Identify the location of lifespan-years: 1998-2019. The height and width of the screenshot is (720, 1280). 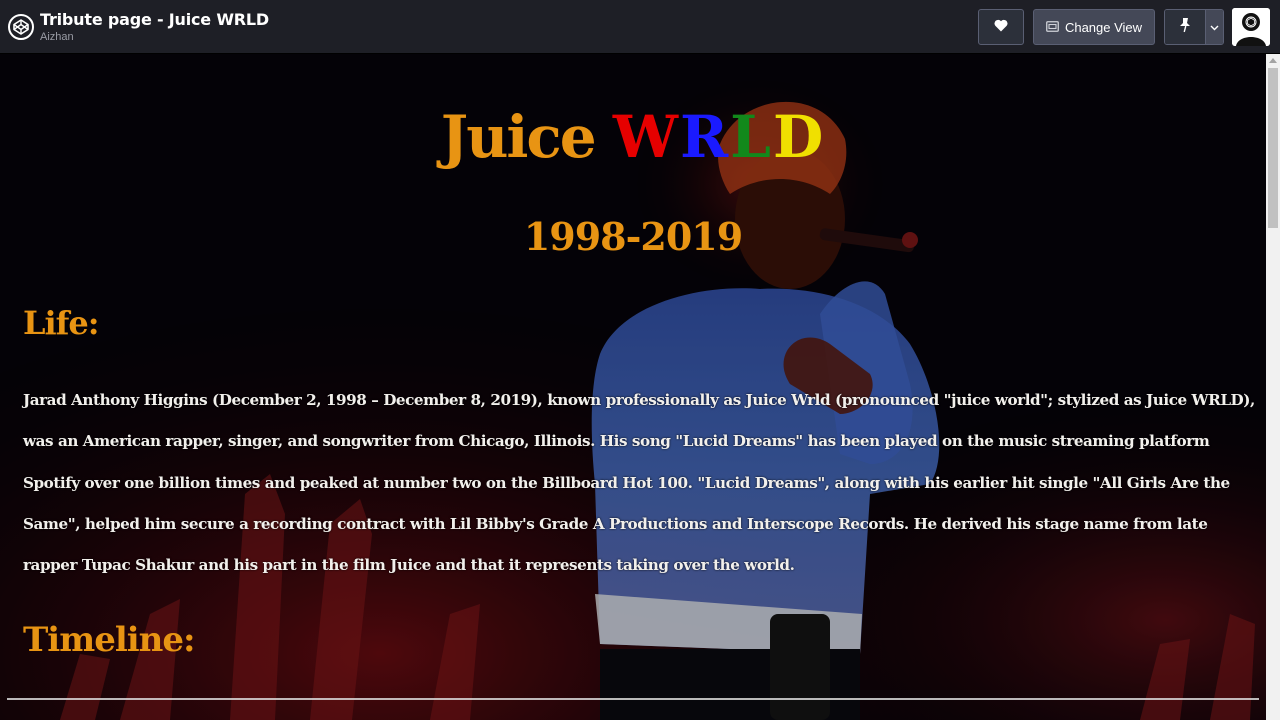
(633, 236).